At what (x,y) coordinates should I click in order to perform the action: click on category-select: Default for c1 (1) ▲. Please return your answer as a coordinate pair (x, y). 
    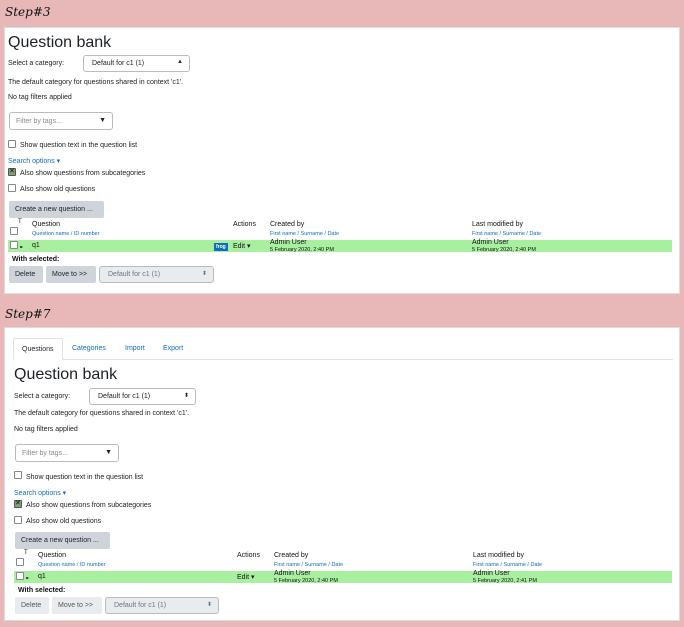
    Looking at the image, I should click on (136, 63).